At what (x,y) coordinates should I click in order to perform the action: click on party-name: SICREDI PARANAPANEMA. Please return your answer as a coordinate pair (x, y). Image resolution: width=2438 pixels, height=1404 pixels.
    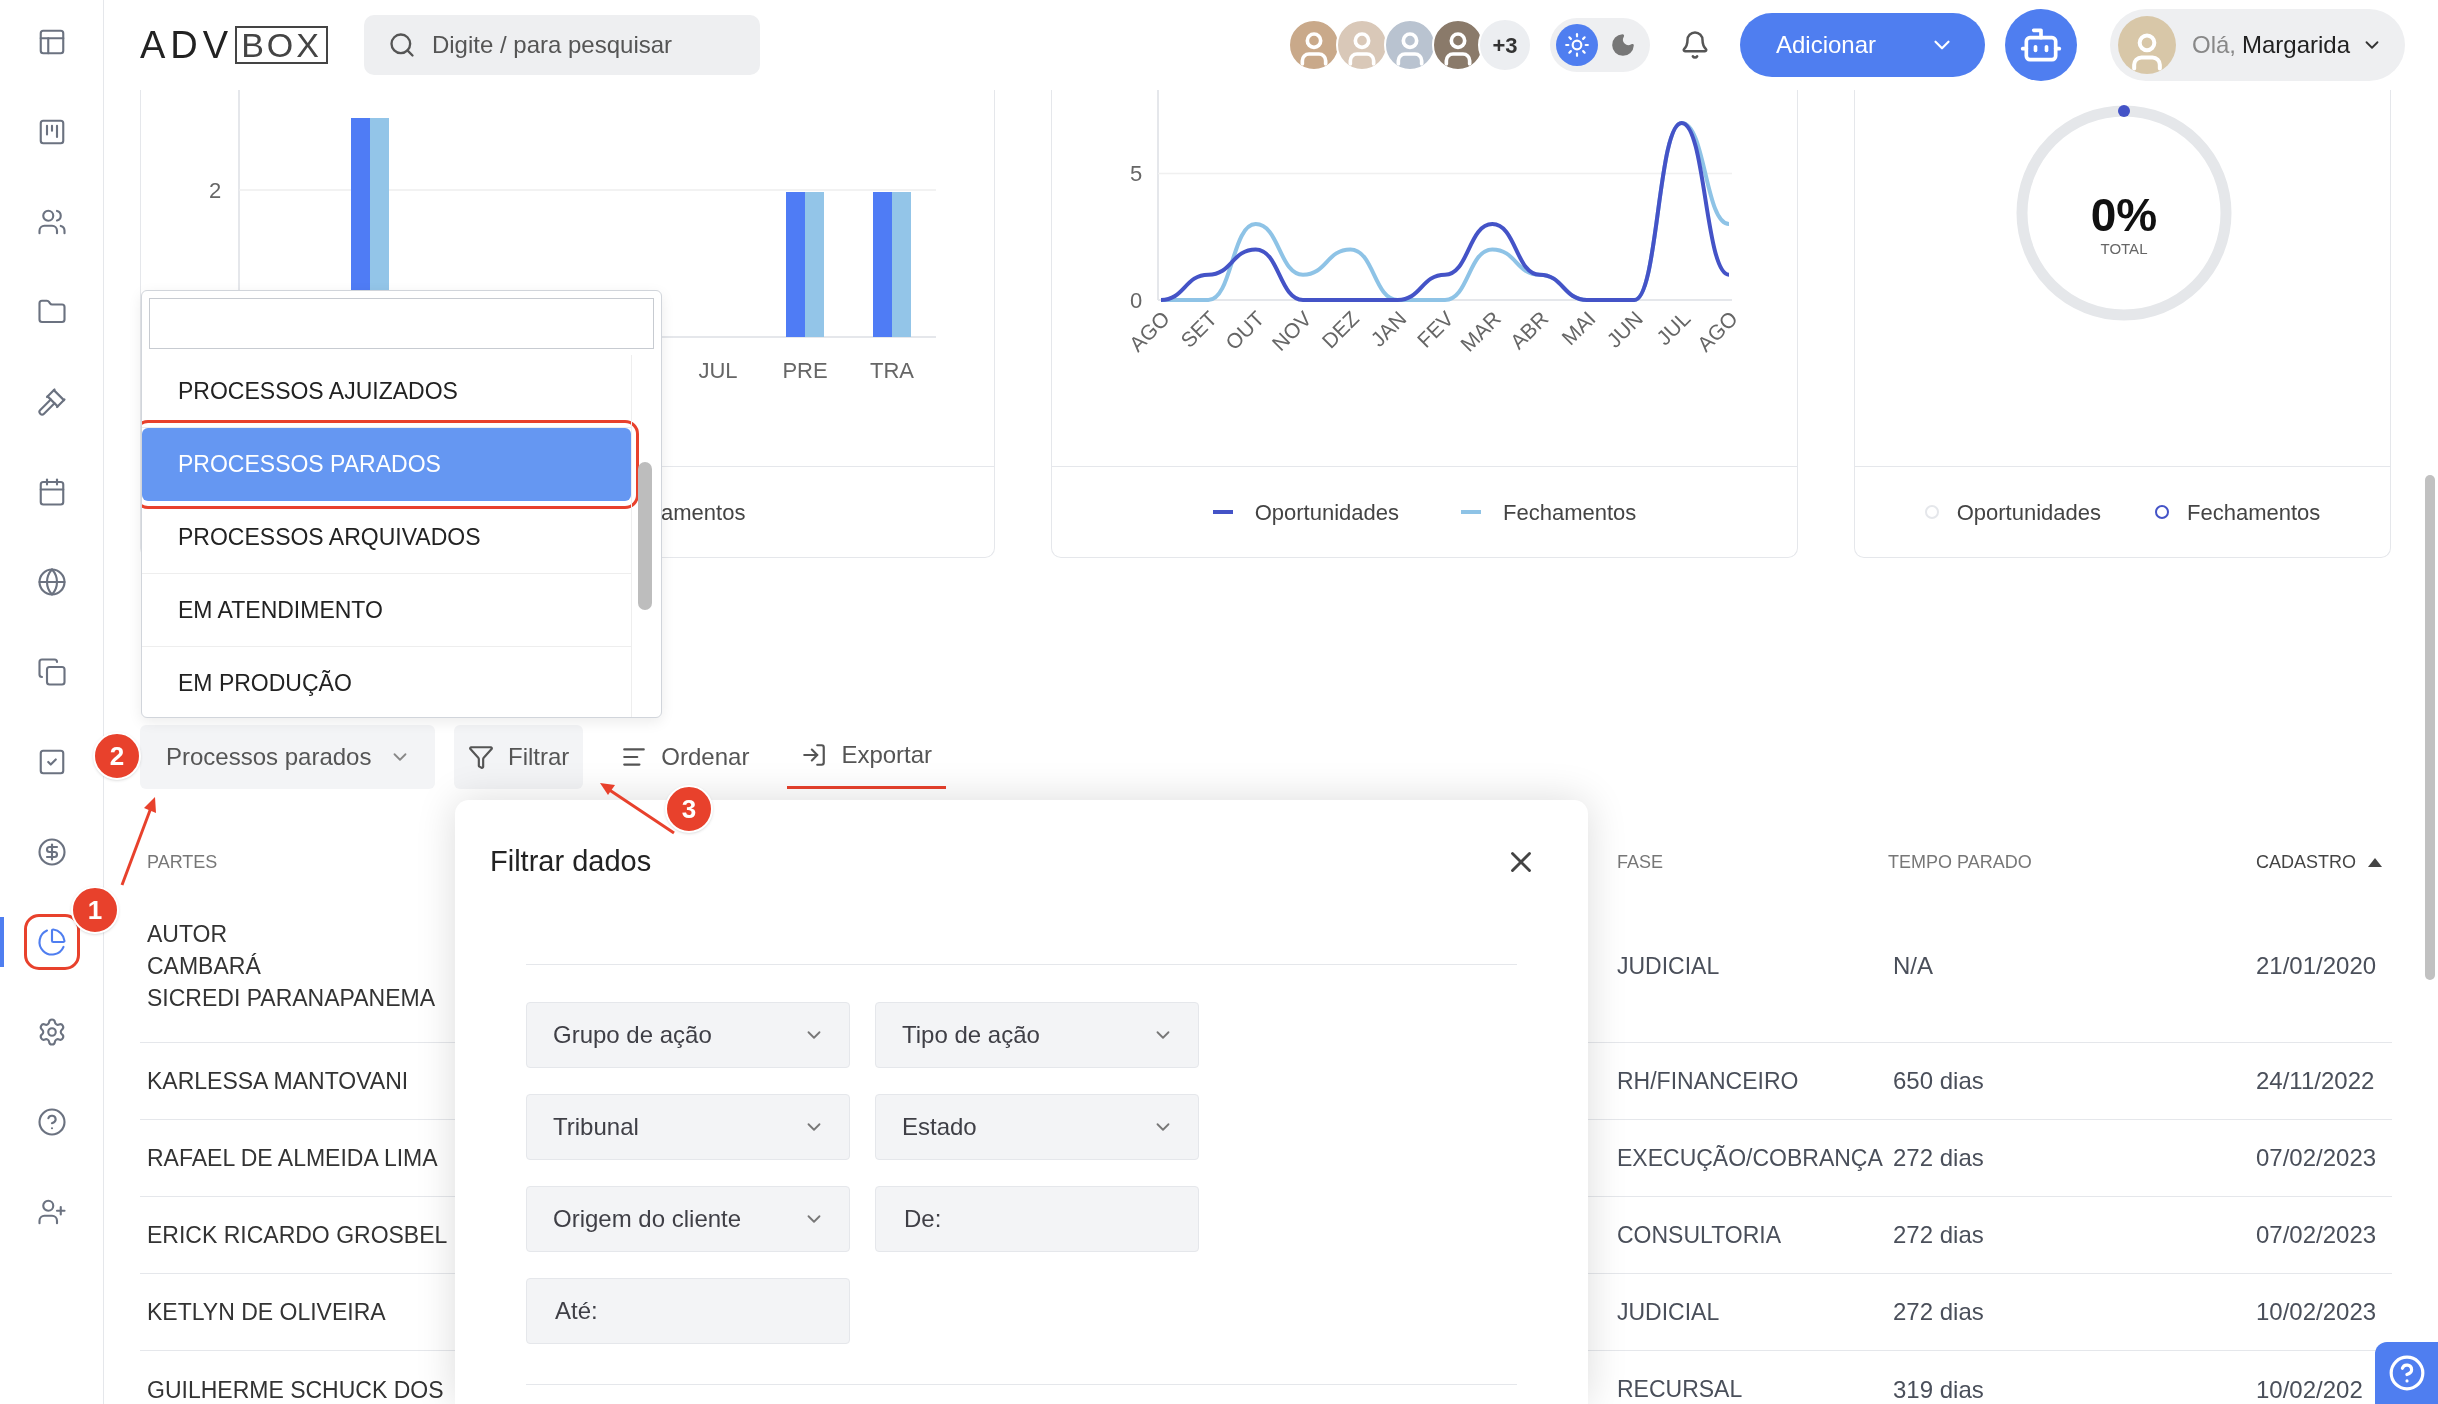
    Looking at the image, I should click on (291, 998).